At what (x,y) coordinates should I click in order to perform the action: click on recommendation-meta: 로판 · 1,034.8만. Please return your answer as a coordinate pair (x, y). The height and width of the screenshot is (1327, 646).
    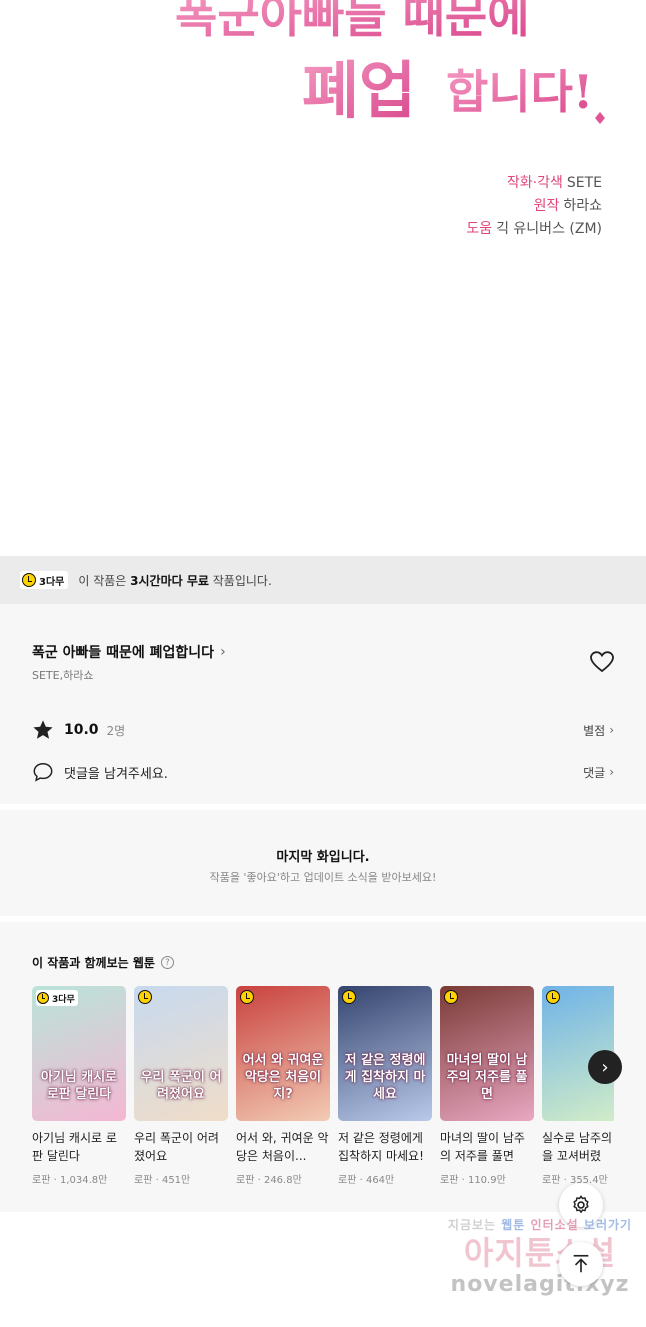
    Looking at the image, I should click on (70, 1180).